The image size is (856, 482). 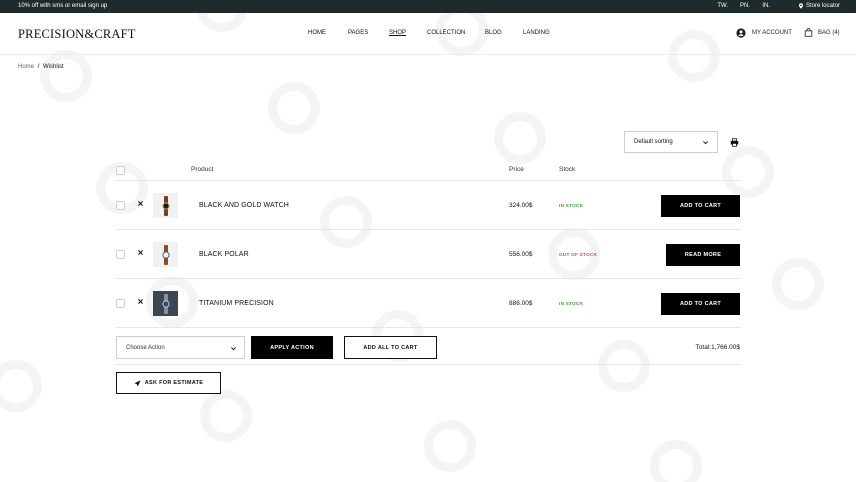 What do you see at coordinates (446, 33) in the screenshot?
I see `nav-item-collection: COLLECTION` at bounding box center [446, 33].